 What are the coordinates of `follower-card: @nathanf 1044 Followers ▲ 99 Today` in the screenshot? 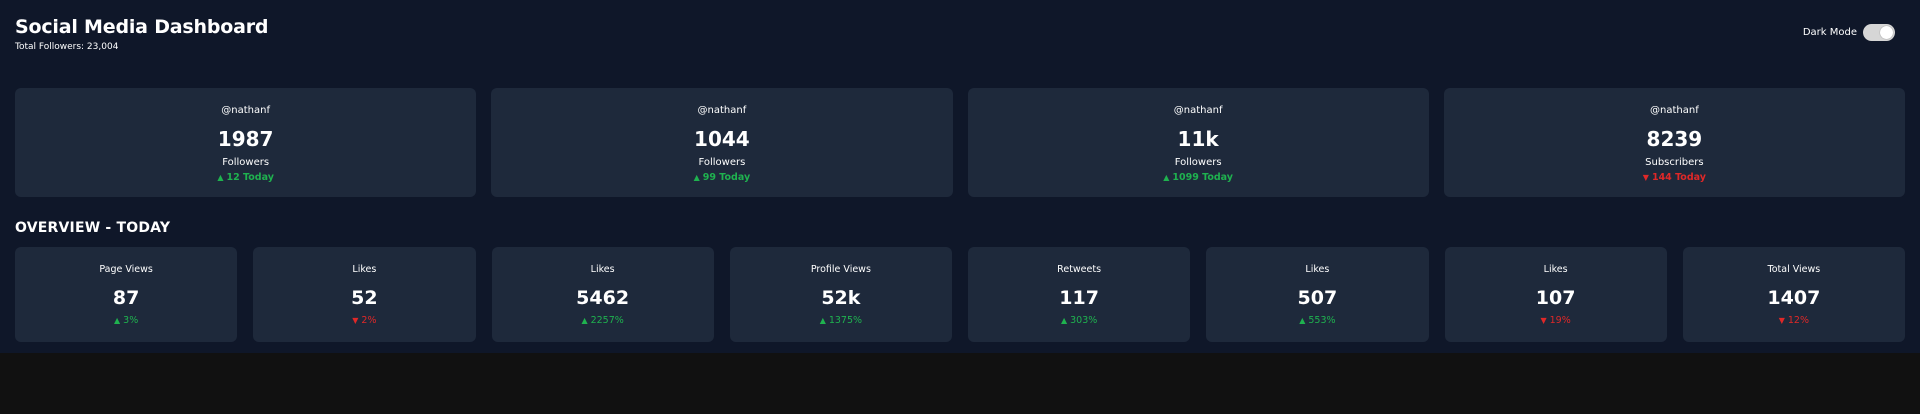 It's located at (722, 142).